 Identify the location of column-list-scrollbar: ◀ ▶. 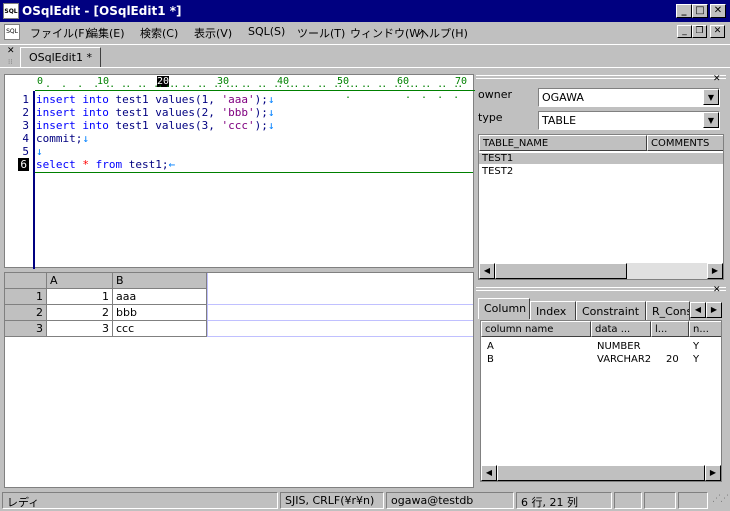
(601, 473).